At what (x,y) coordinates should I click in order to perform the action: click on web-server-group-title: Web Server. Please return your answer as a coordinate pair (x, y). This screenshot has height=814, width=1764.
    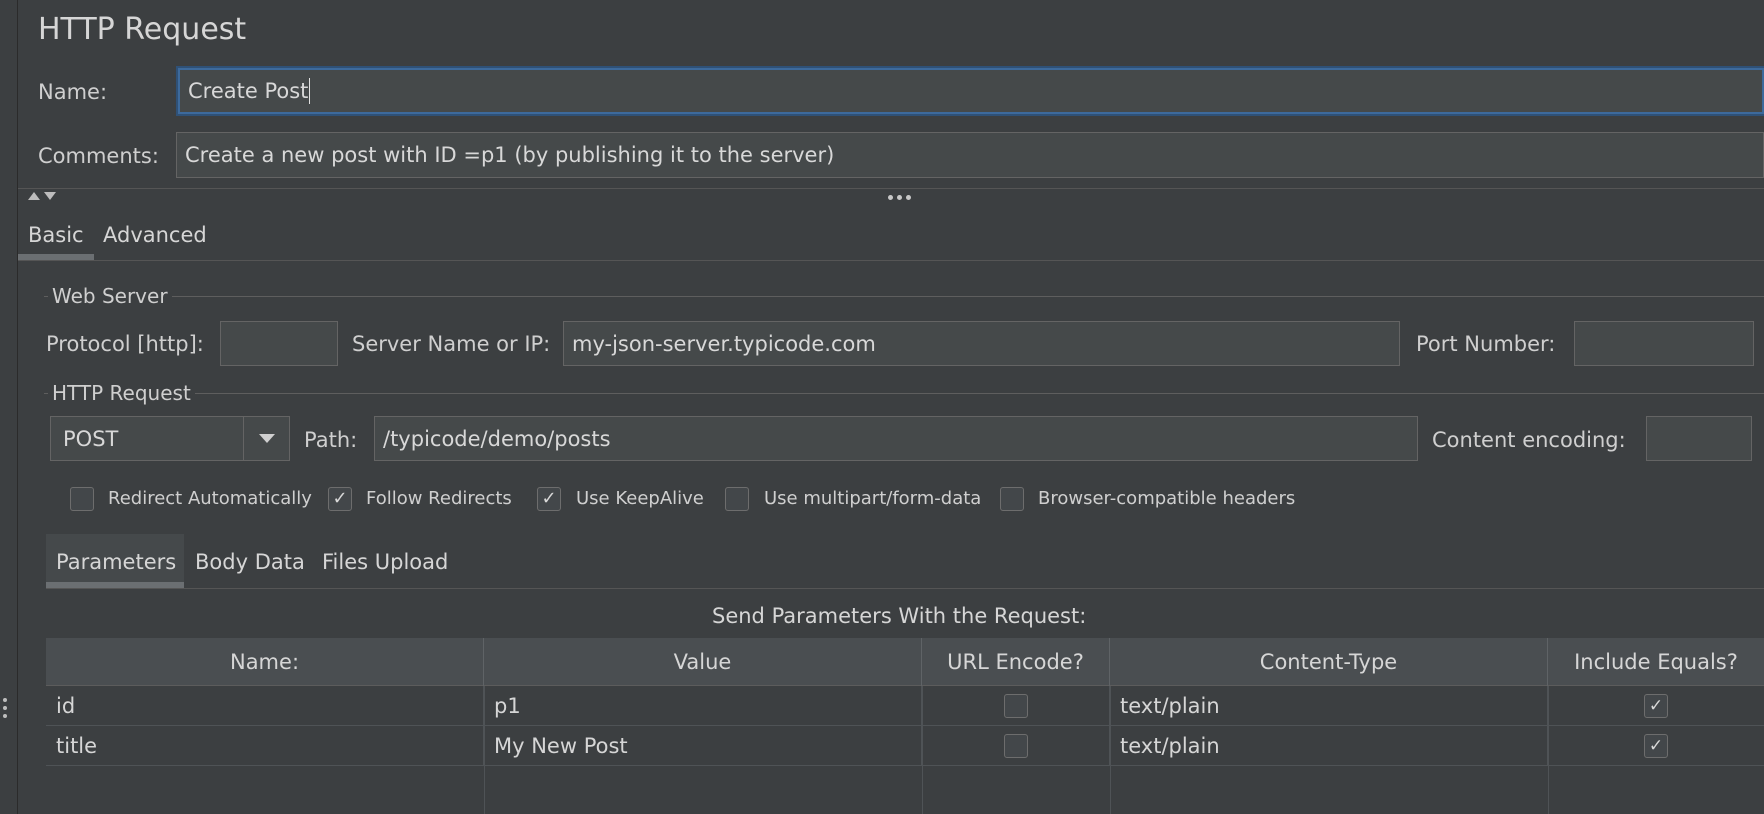
    Looking at the image, I should click on (110, 296).